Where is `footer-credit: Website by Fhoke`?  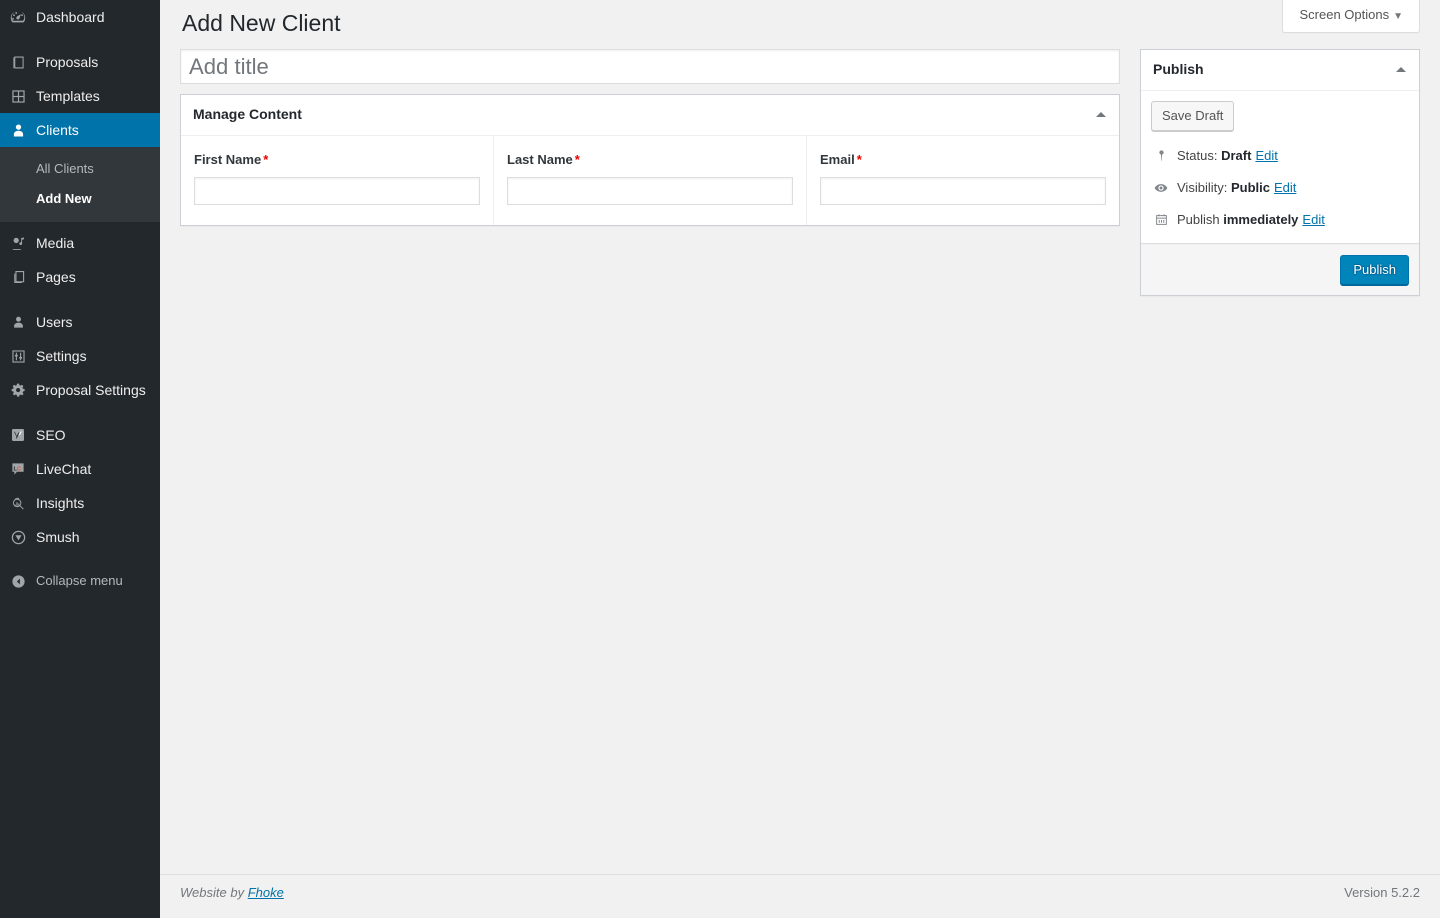 footer-credit: Website by Fhoke is located at coordinates (232, 892).